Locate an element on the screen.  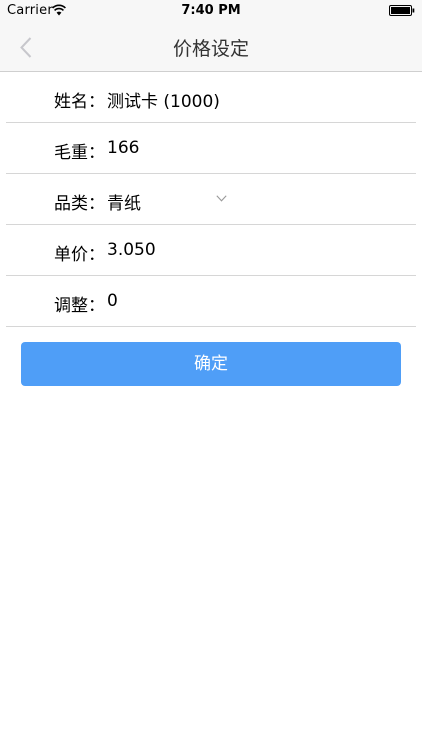
page-title: 价格设定 is located at coordinates (210, 49).